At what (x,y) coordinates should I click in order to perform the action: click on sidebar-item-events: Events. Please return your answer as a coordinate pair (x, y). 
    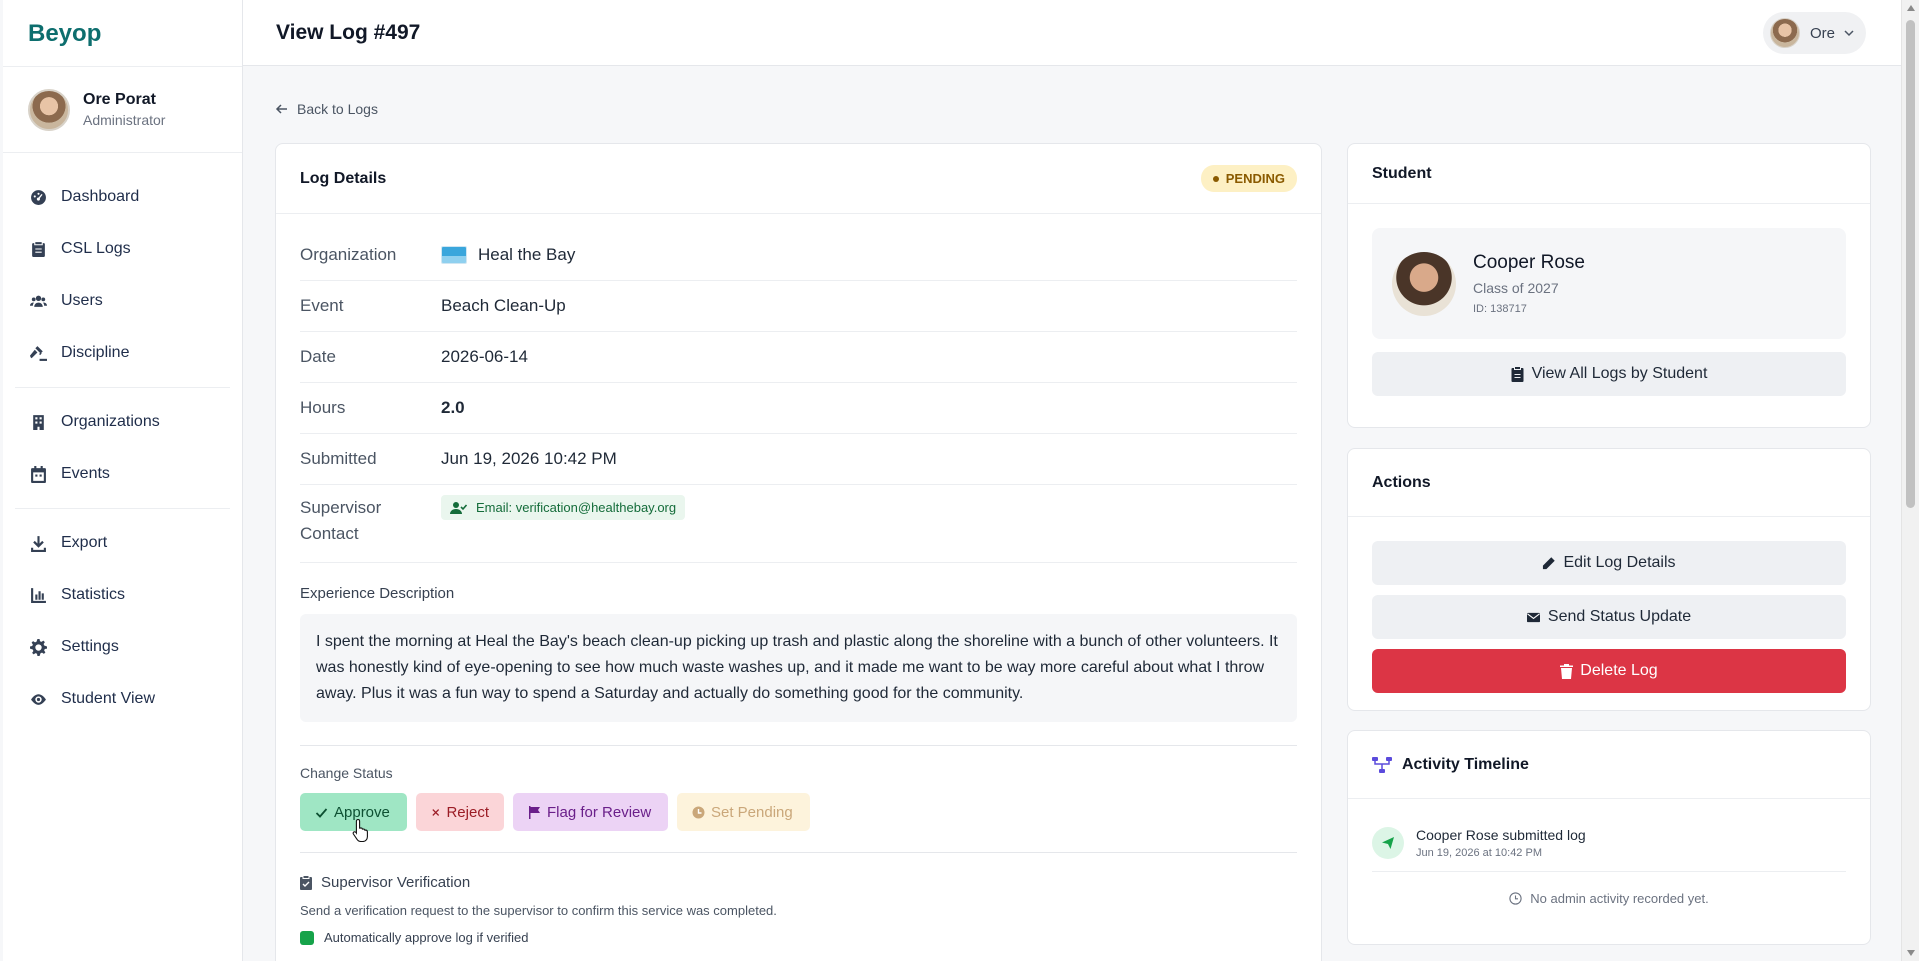
    Looking at the image, I should click on (122, 474).